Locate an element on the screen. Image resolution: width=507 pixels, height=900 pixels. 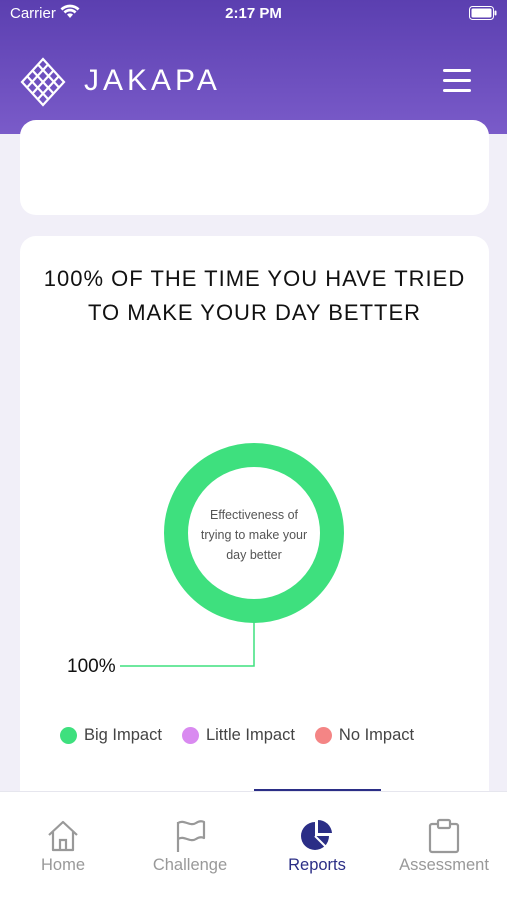
status-time: 2:17 PM is located at coordinates (253, 13).